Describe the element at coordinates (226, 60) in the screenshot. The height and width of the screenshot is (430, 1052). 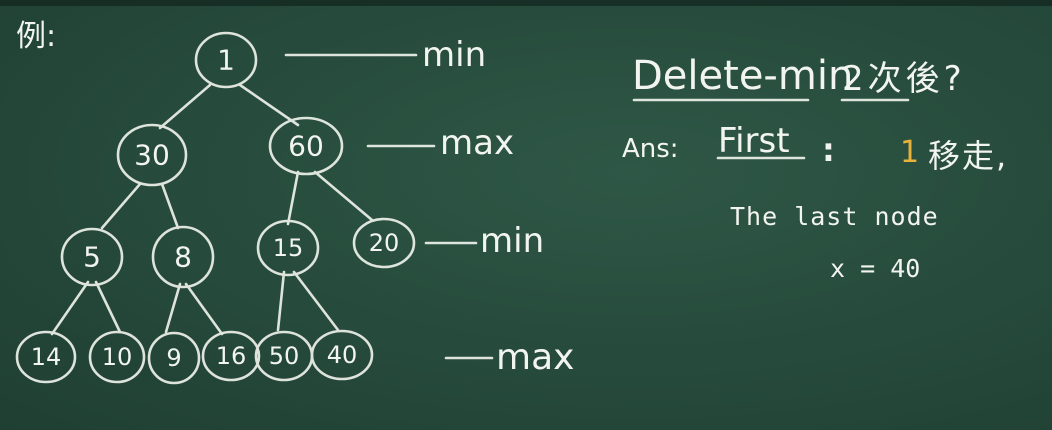
I see `node-value: 1` at that location.